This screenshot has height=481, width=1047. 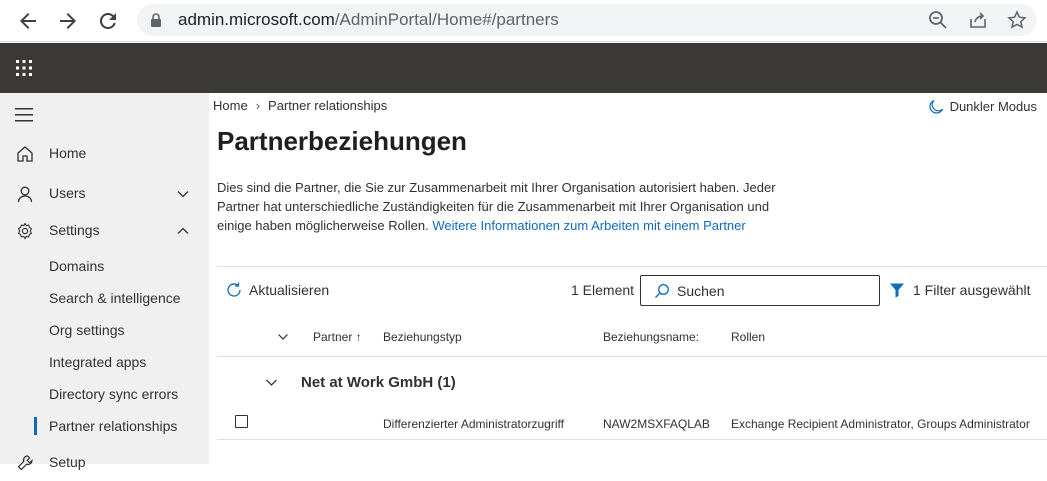 I want to click on sidebar-item-label: Home, so click(x=68, y=153).